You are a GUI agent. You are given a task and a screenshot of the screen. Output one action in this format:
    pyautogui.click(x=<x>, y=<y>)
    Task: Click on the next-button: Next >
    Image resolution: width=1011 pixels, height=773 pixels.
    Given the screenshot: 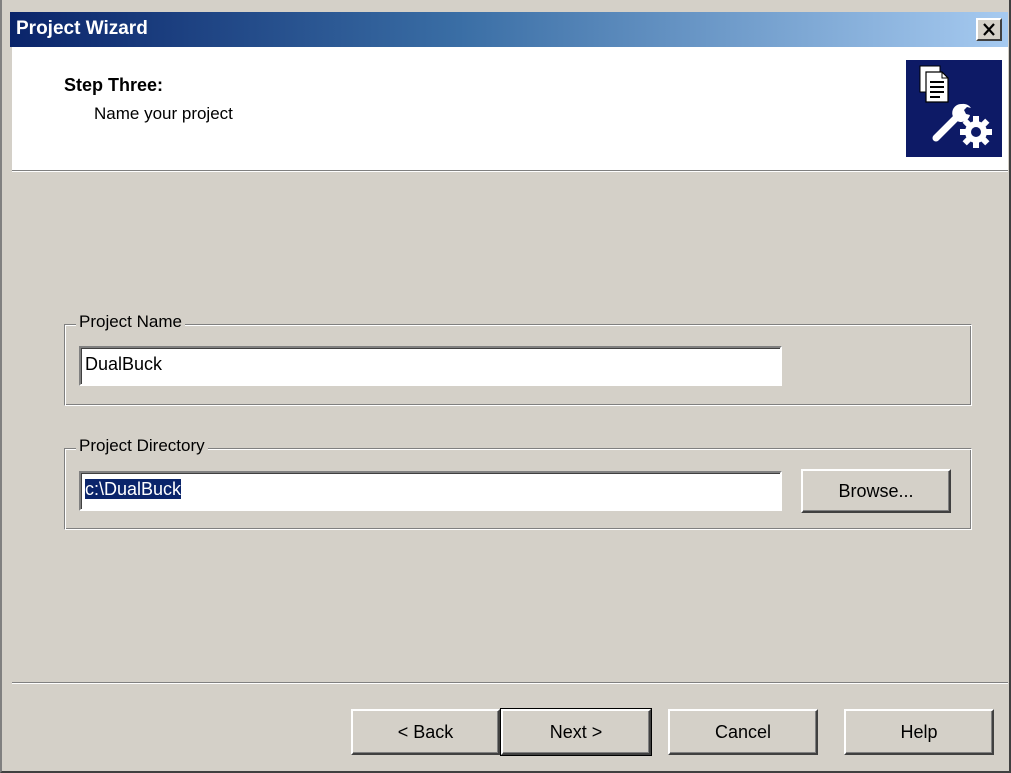 What is the action you would take?
    pyautogui.click(x=576, y=732)
    